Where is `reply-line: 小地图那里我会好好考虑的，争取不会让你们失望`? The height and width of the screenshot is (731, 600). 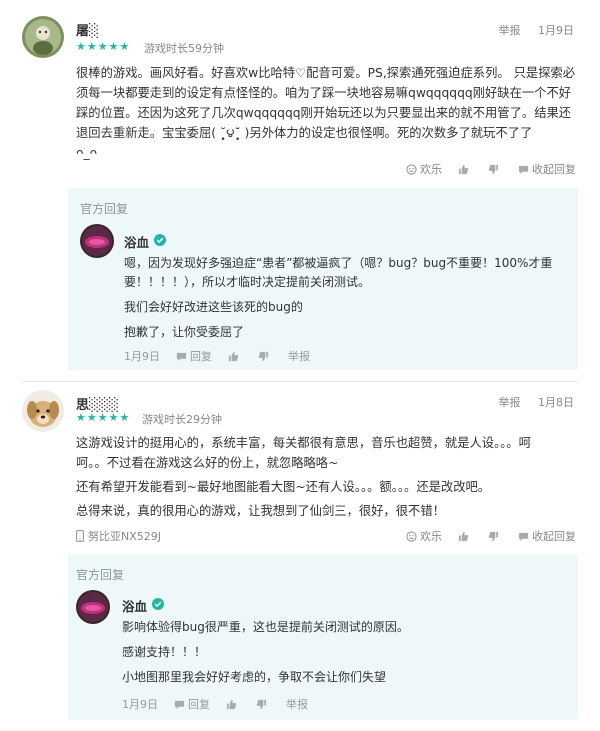 reply-line: 小地图那里我会好好考虑的，争取不会让你们失望 is located at coordinates (254, 677).